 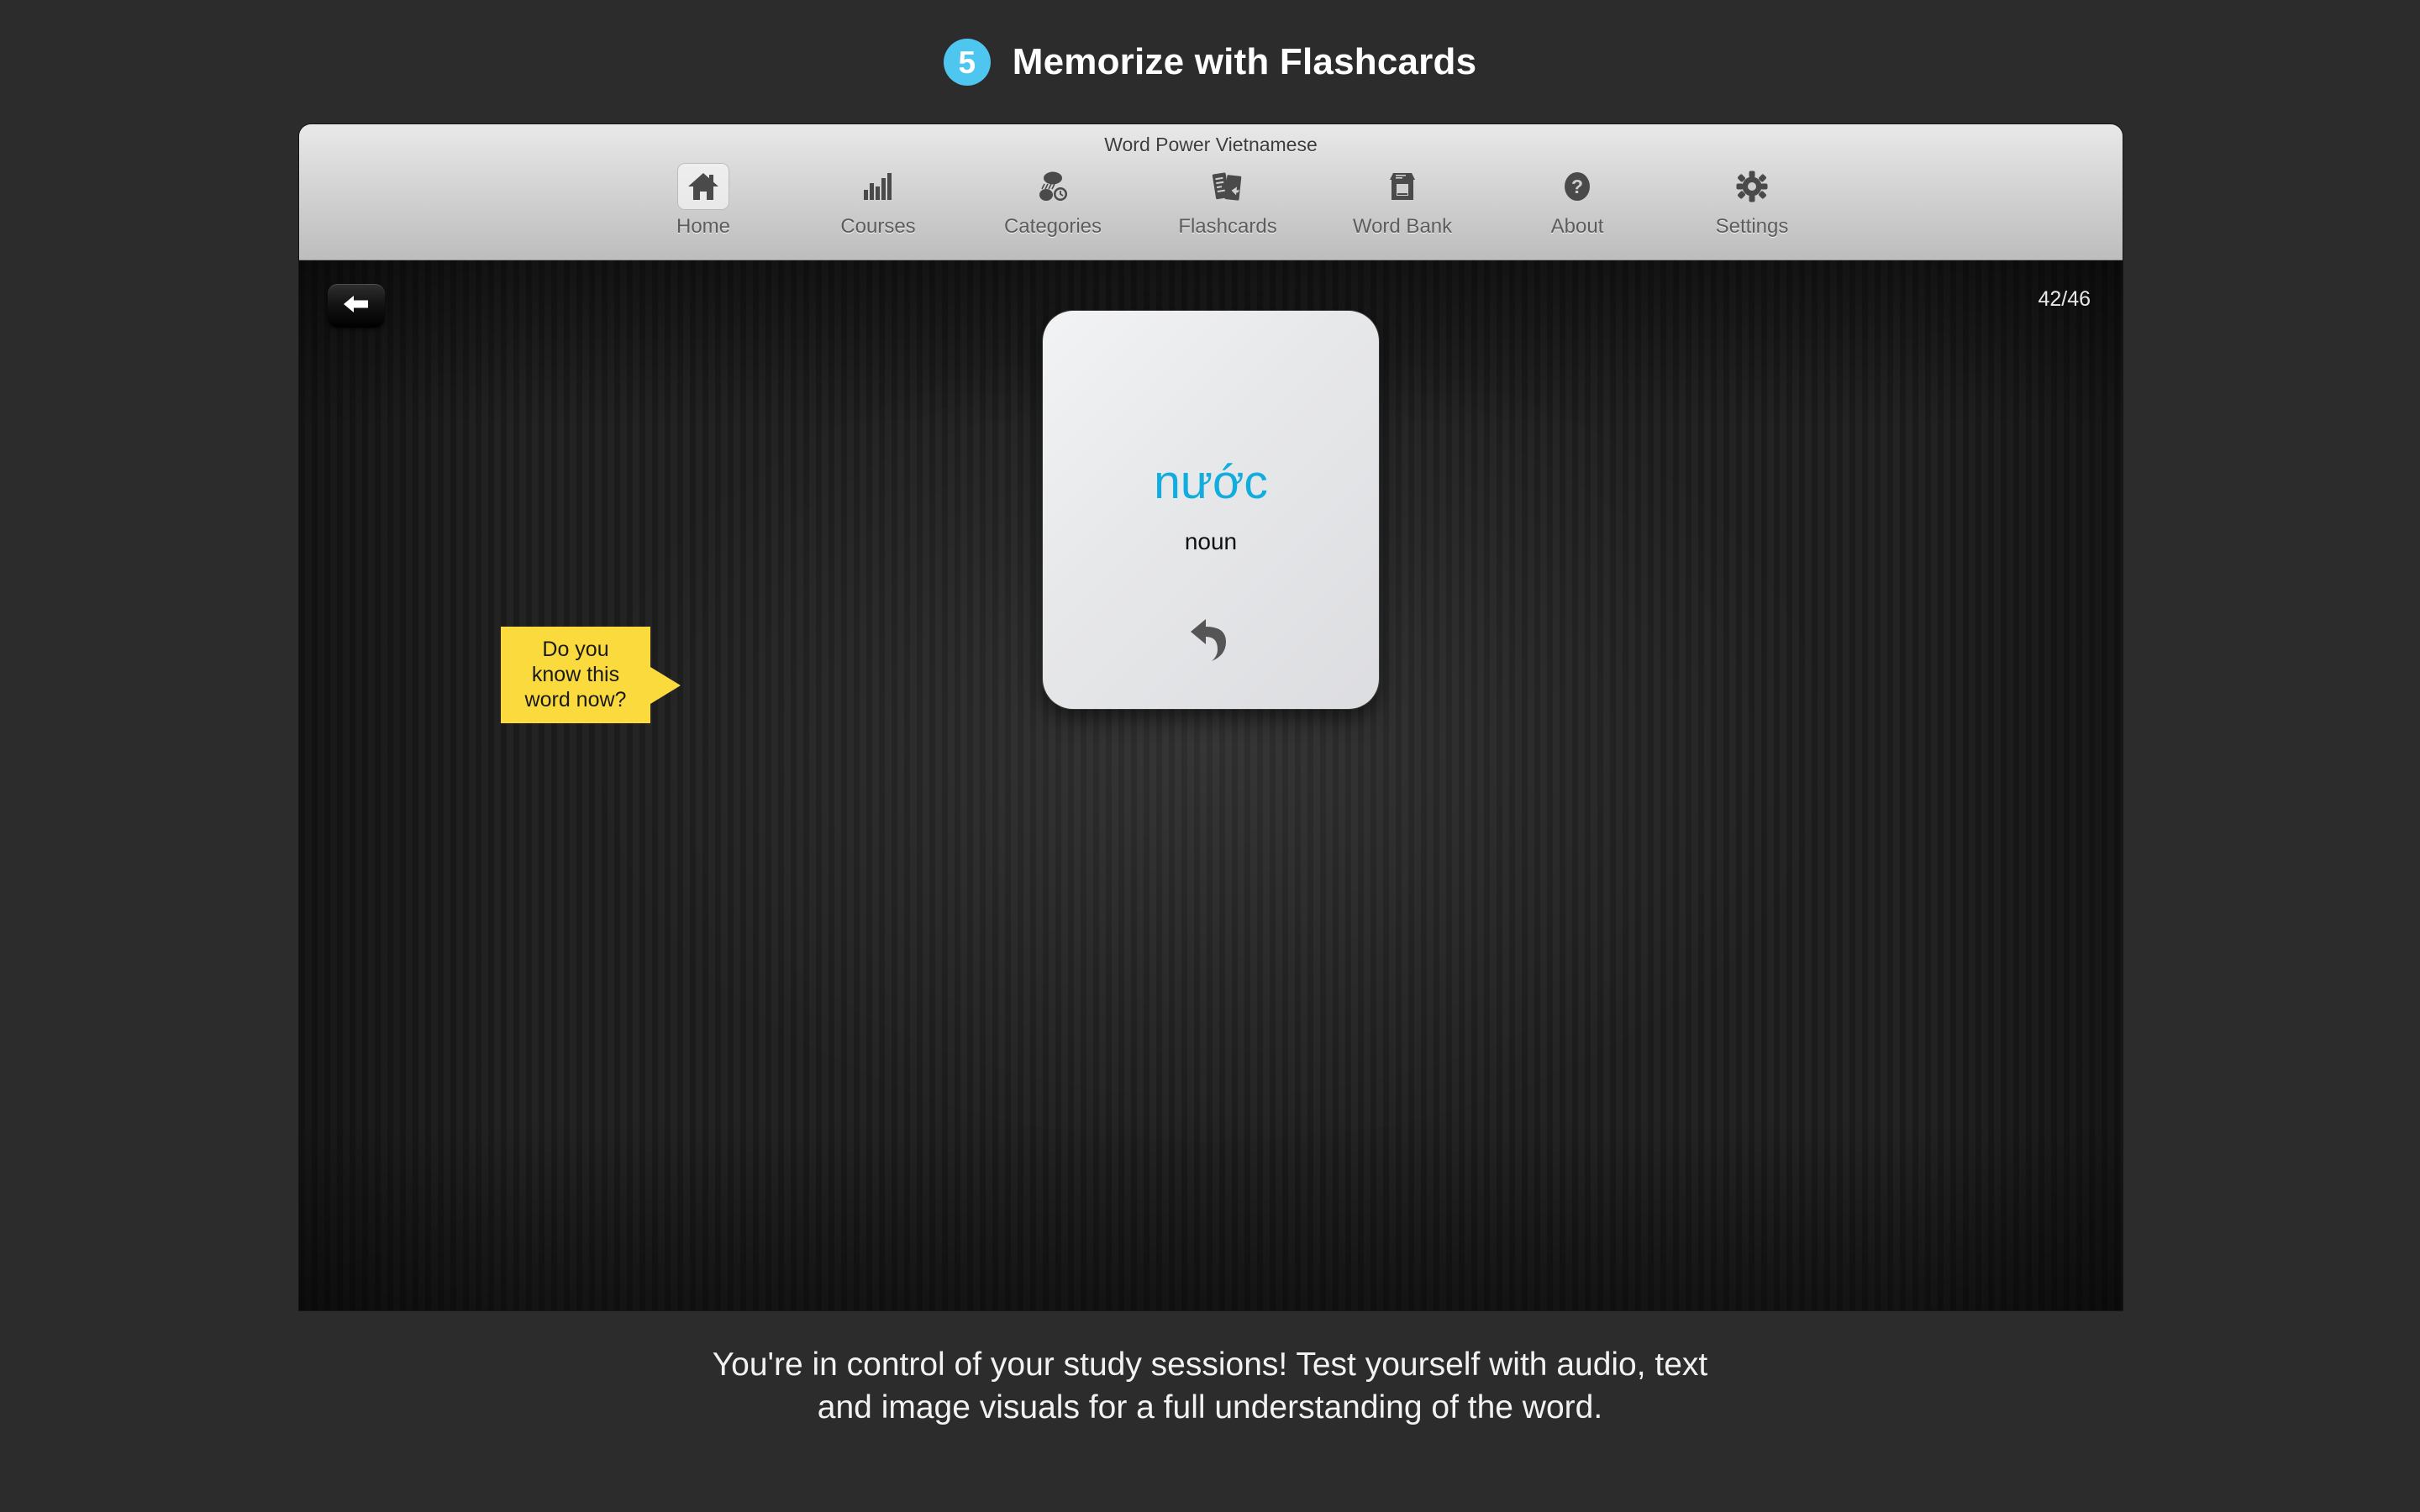 I want to click on question-mark-icon: ?, so click(x=1577, y=186).